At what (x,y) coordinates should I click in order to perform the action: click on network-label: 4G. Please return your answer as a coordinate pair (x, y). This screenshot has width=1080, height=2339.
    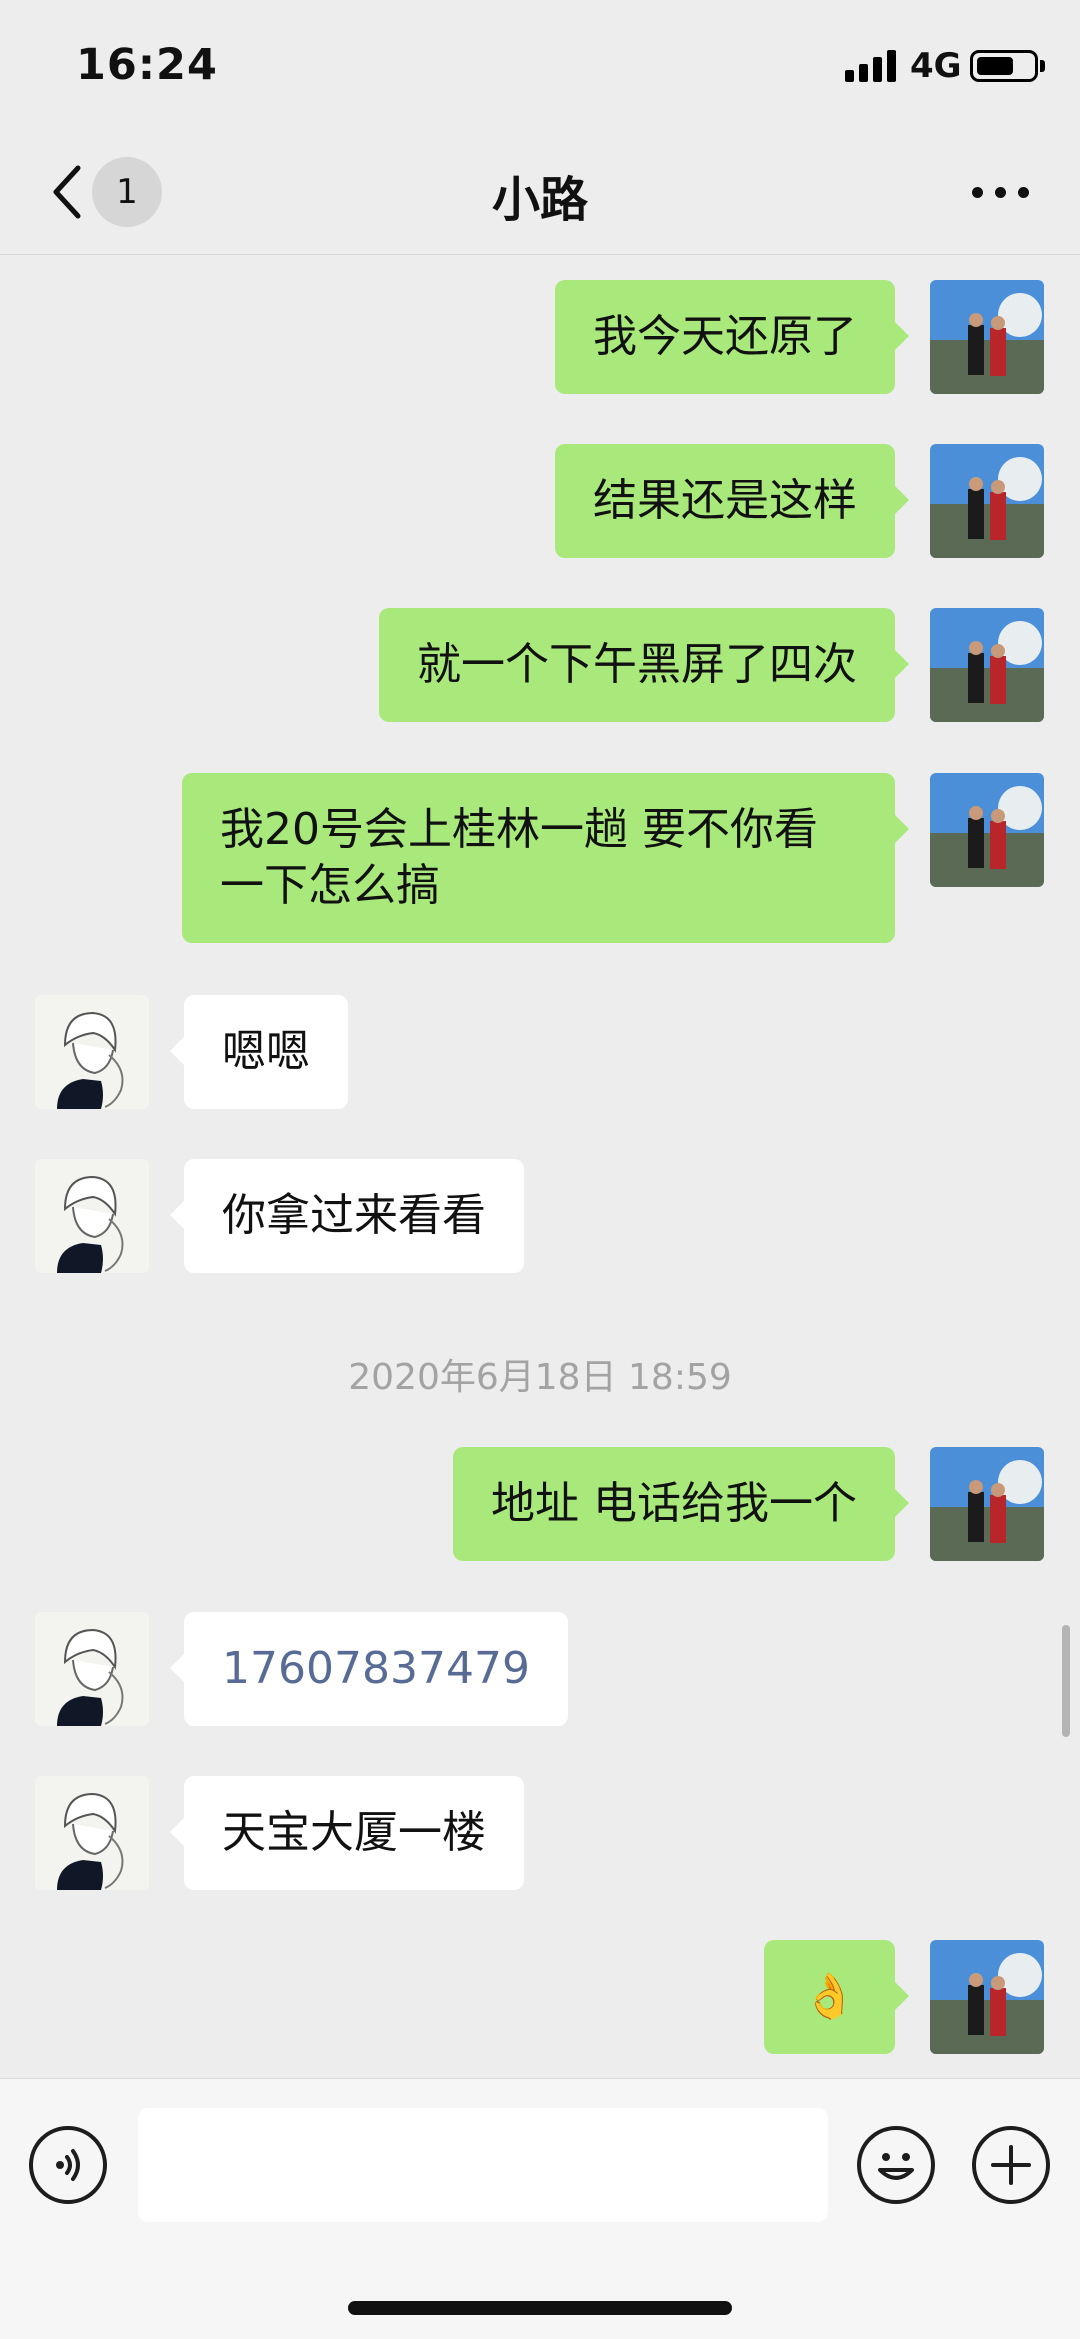
    Looking at the image, I should click on (936, 66).